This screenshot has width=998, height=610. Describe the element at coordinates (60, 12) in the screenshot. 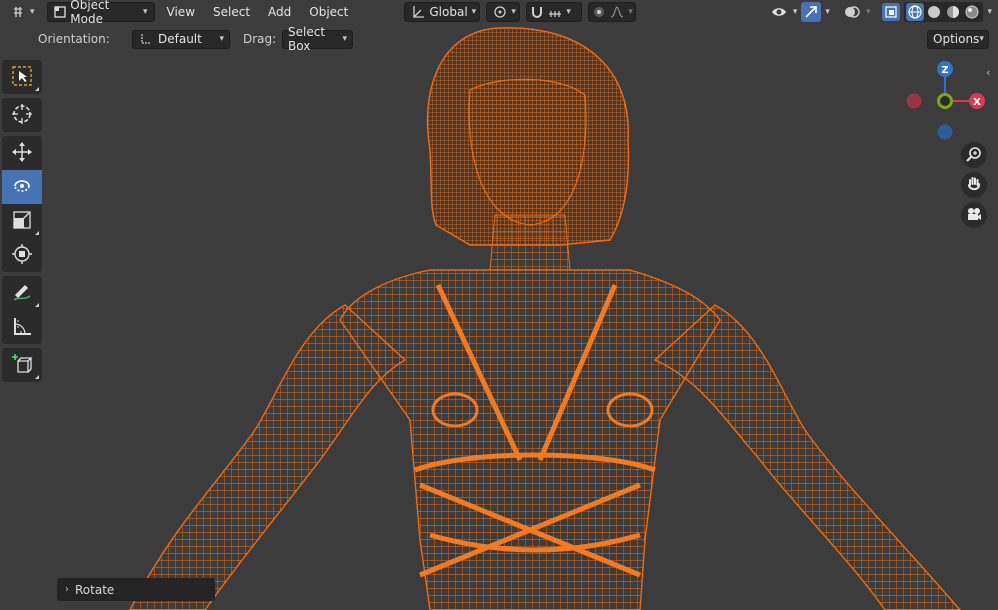

I see `object-mode-icon` at that location.